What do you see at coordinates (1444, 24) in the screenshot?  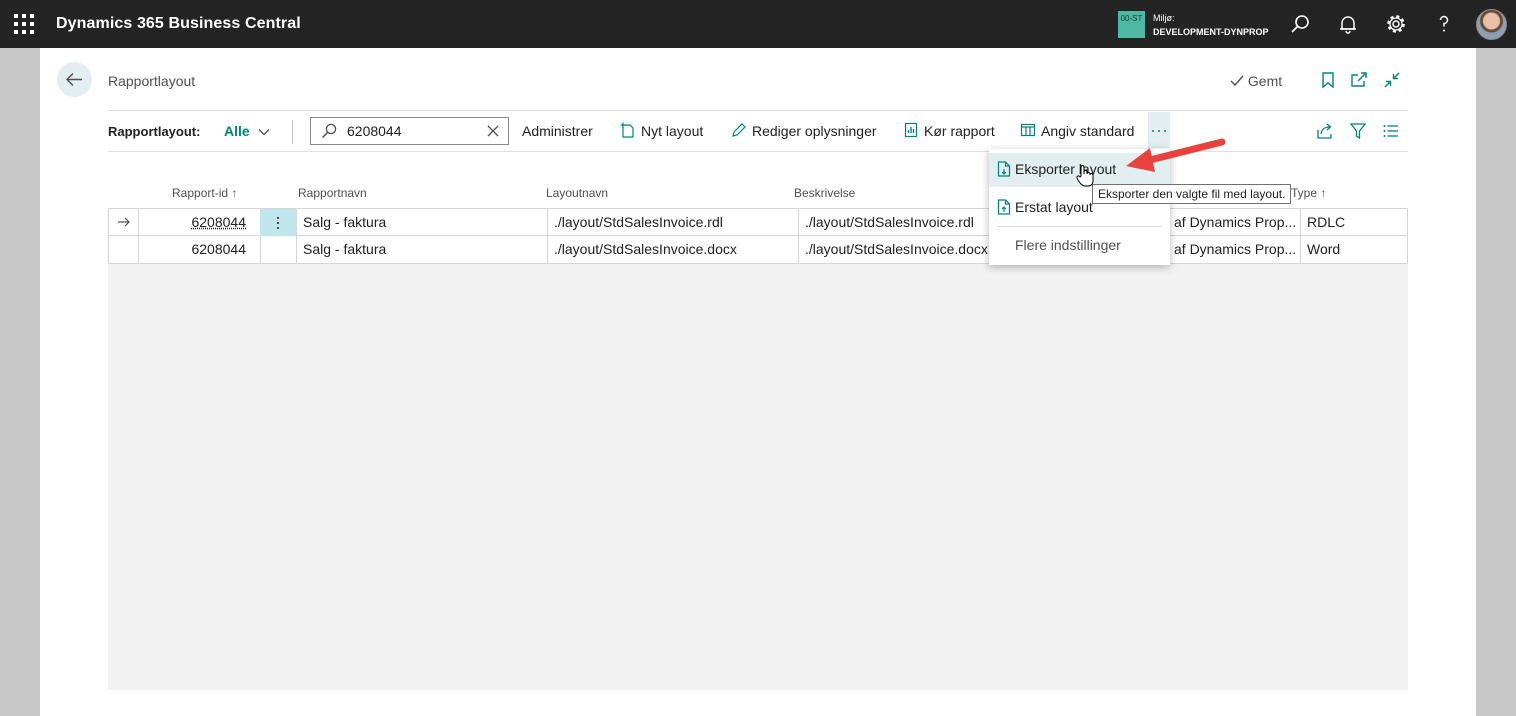 I see `help-icon` at bounding box center [1444, 24].